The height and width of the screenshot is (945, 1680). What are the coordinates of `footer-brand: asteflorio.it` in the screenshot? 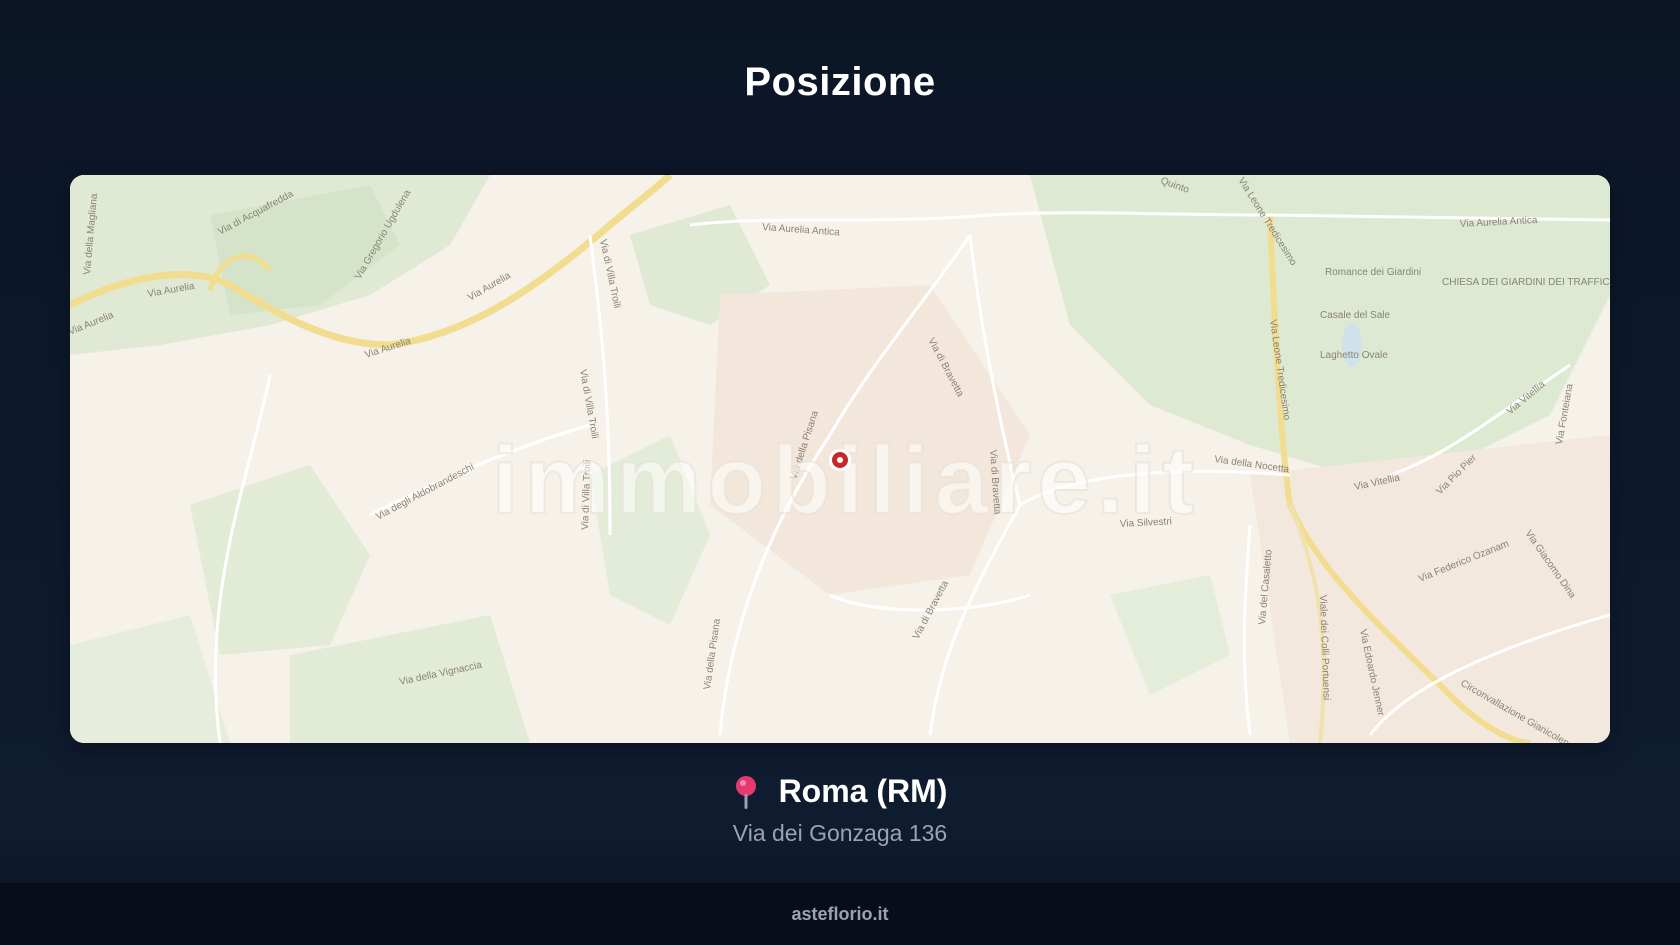 It's located at (839, 914).